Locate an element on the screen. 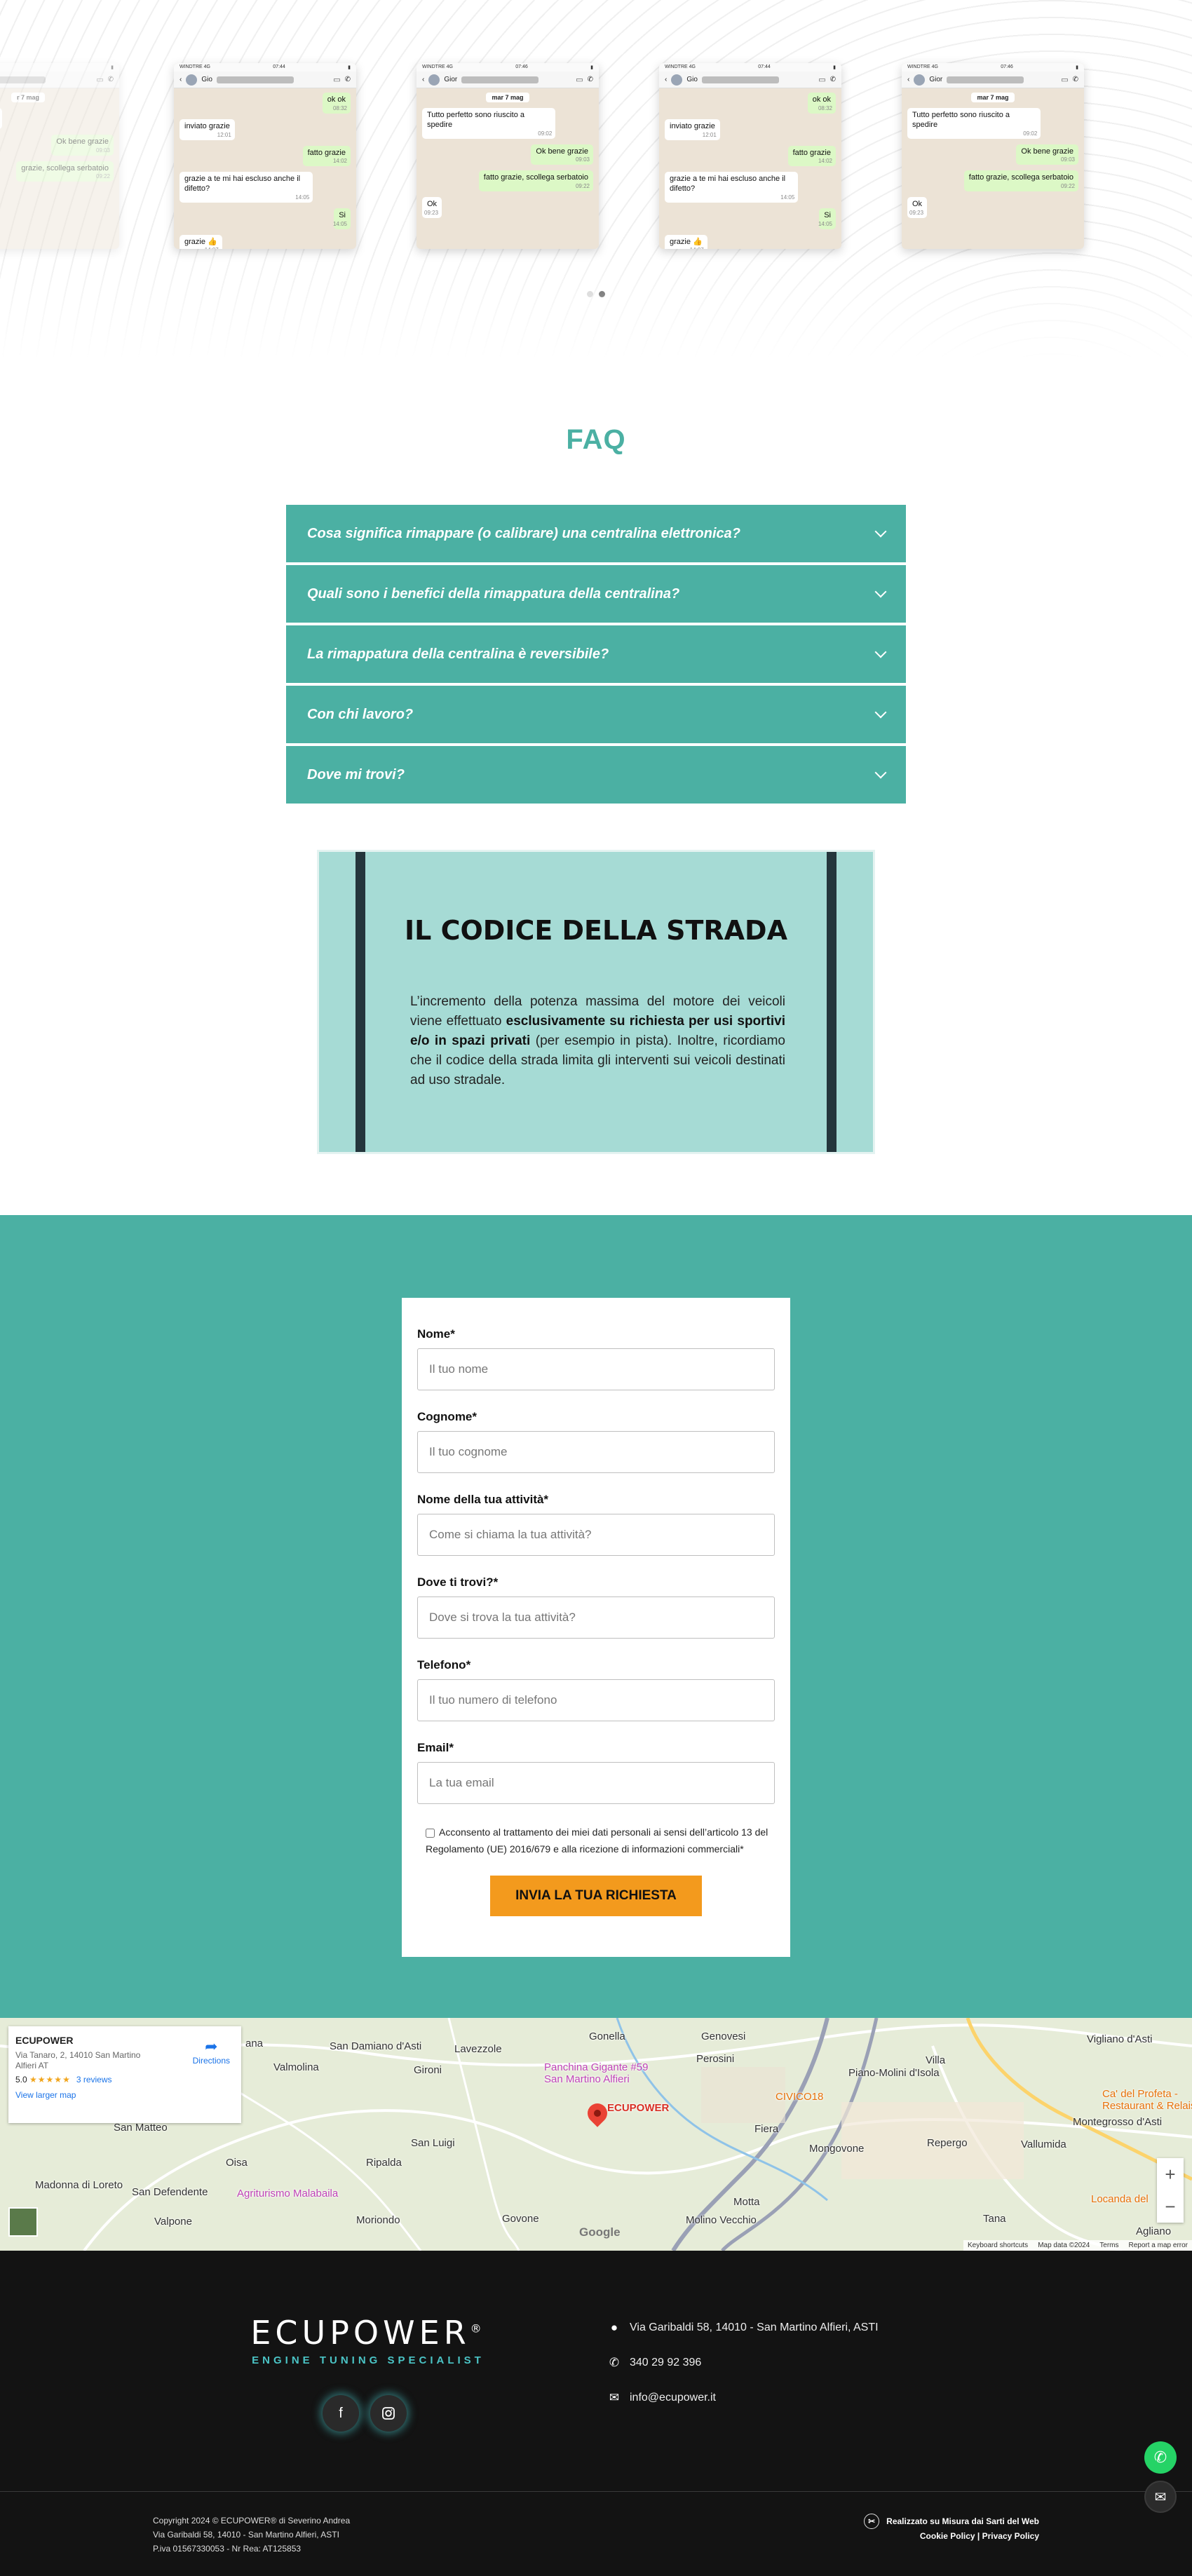  report-error-link: Report a map error is located at coordinates (1158, 2245).